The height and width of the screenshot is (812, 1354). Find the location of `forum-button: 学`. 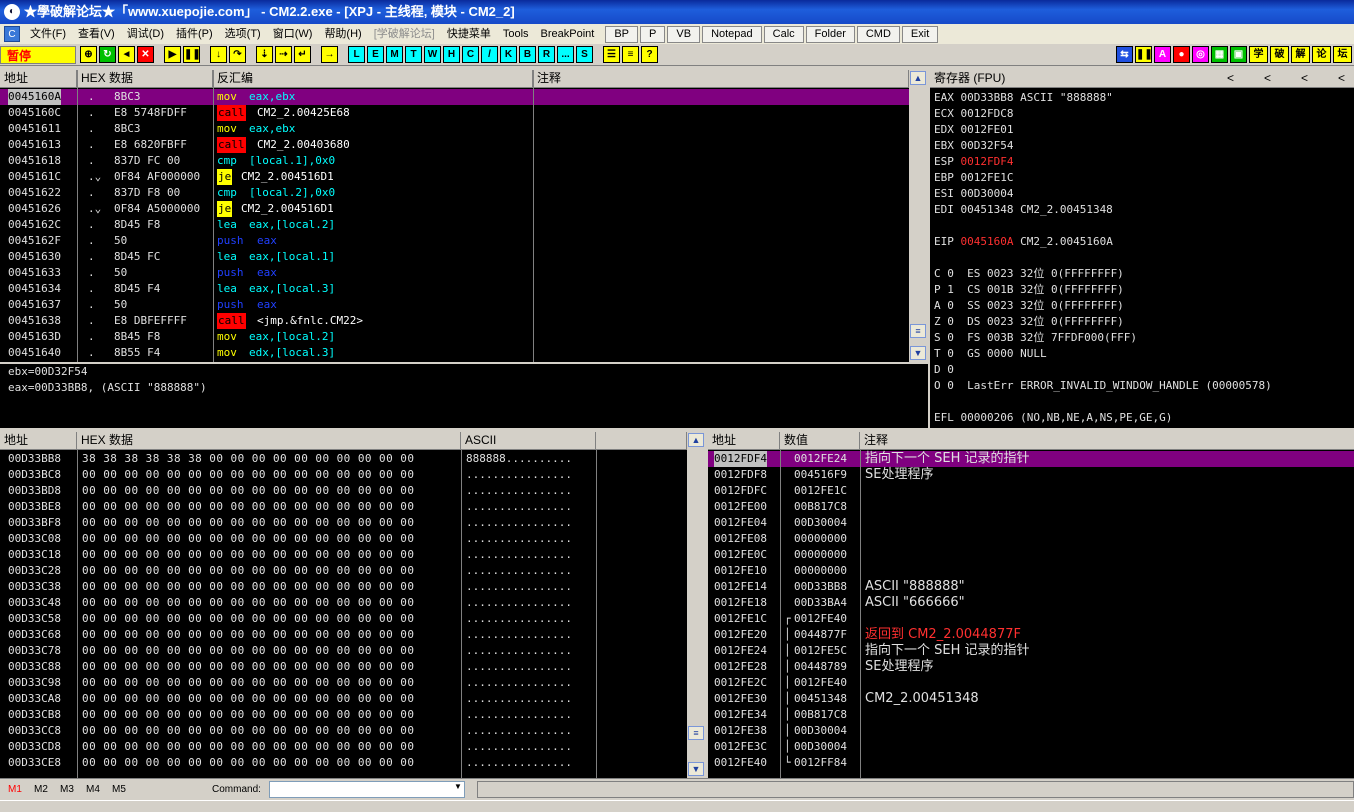

forum-button: 学 is located at coordinates (1258, 54).